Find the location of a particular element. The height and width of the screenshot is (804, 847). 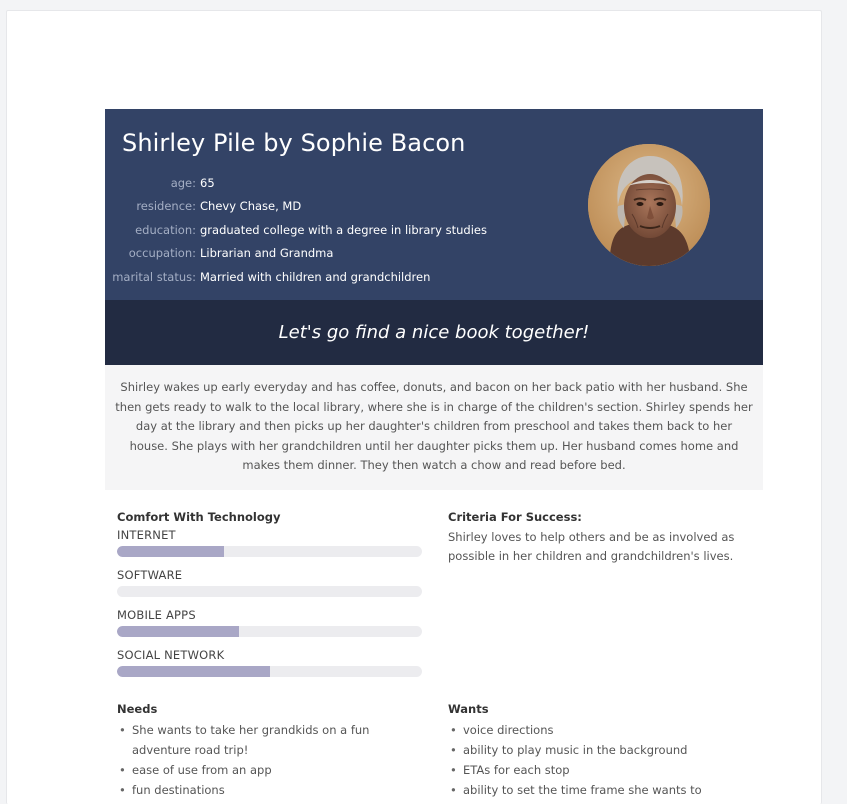

elderly-woman-portrait-icon is located at coordinates (649, 205).